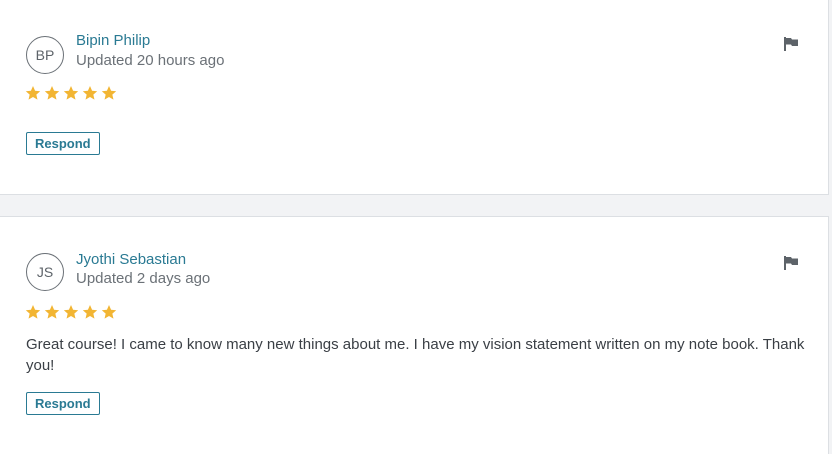 The height and width of the screenshot is (454, 832). Describe the element at coordinates (143, 278) in the screenshot. I see `review-updated-time: Updated 2 days ago` at that location.